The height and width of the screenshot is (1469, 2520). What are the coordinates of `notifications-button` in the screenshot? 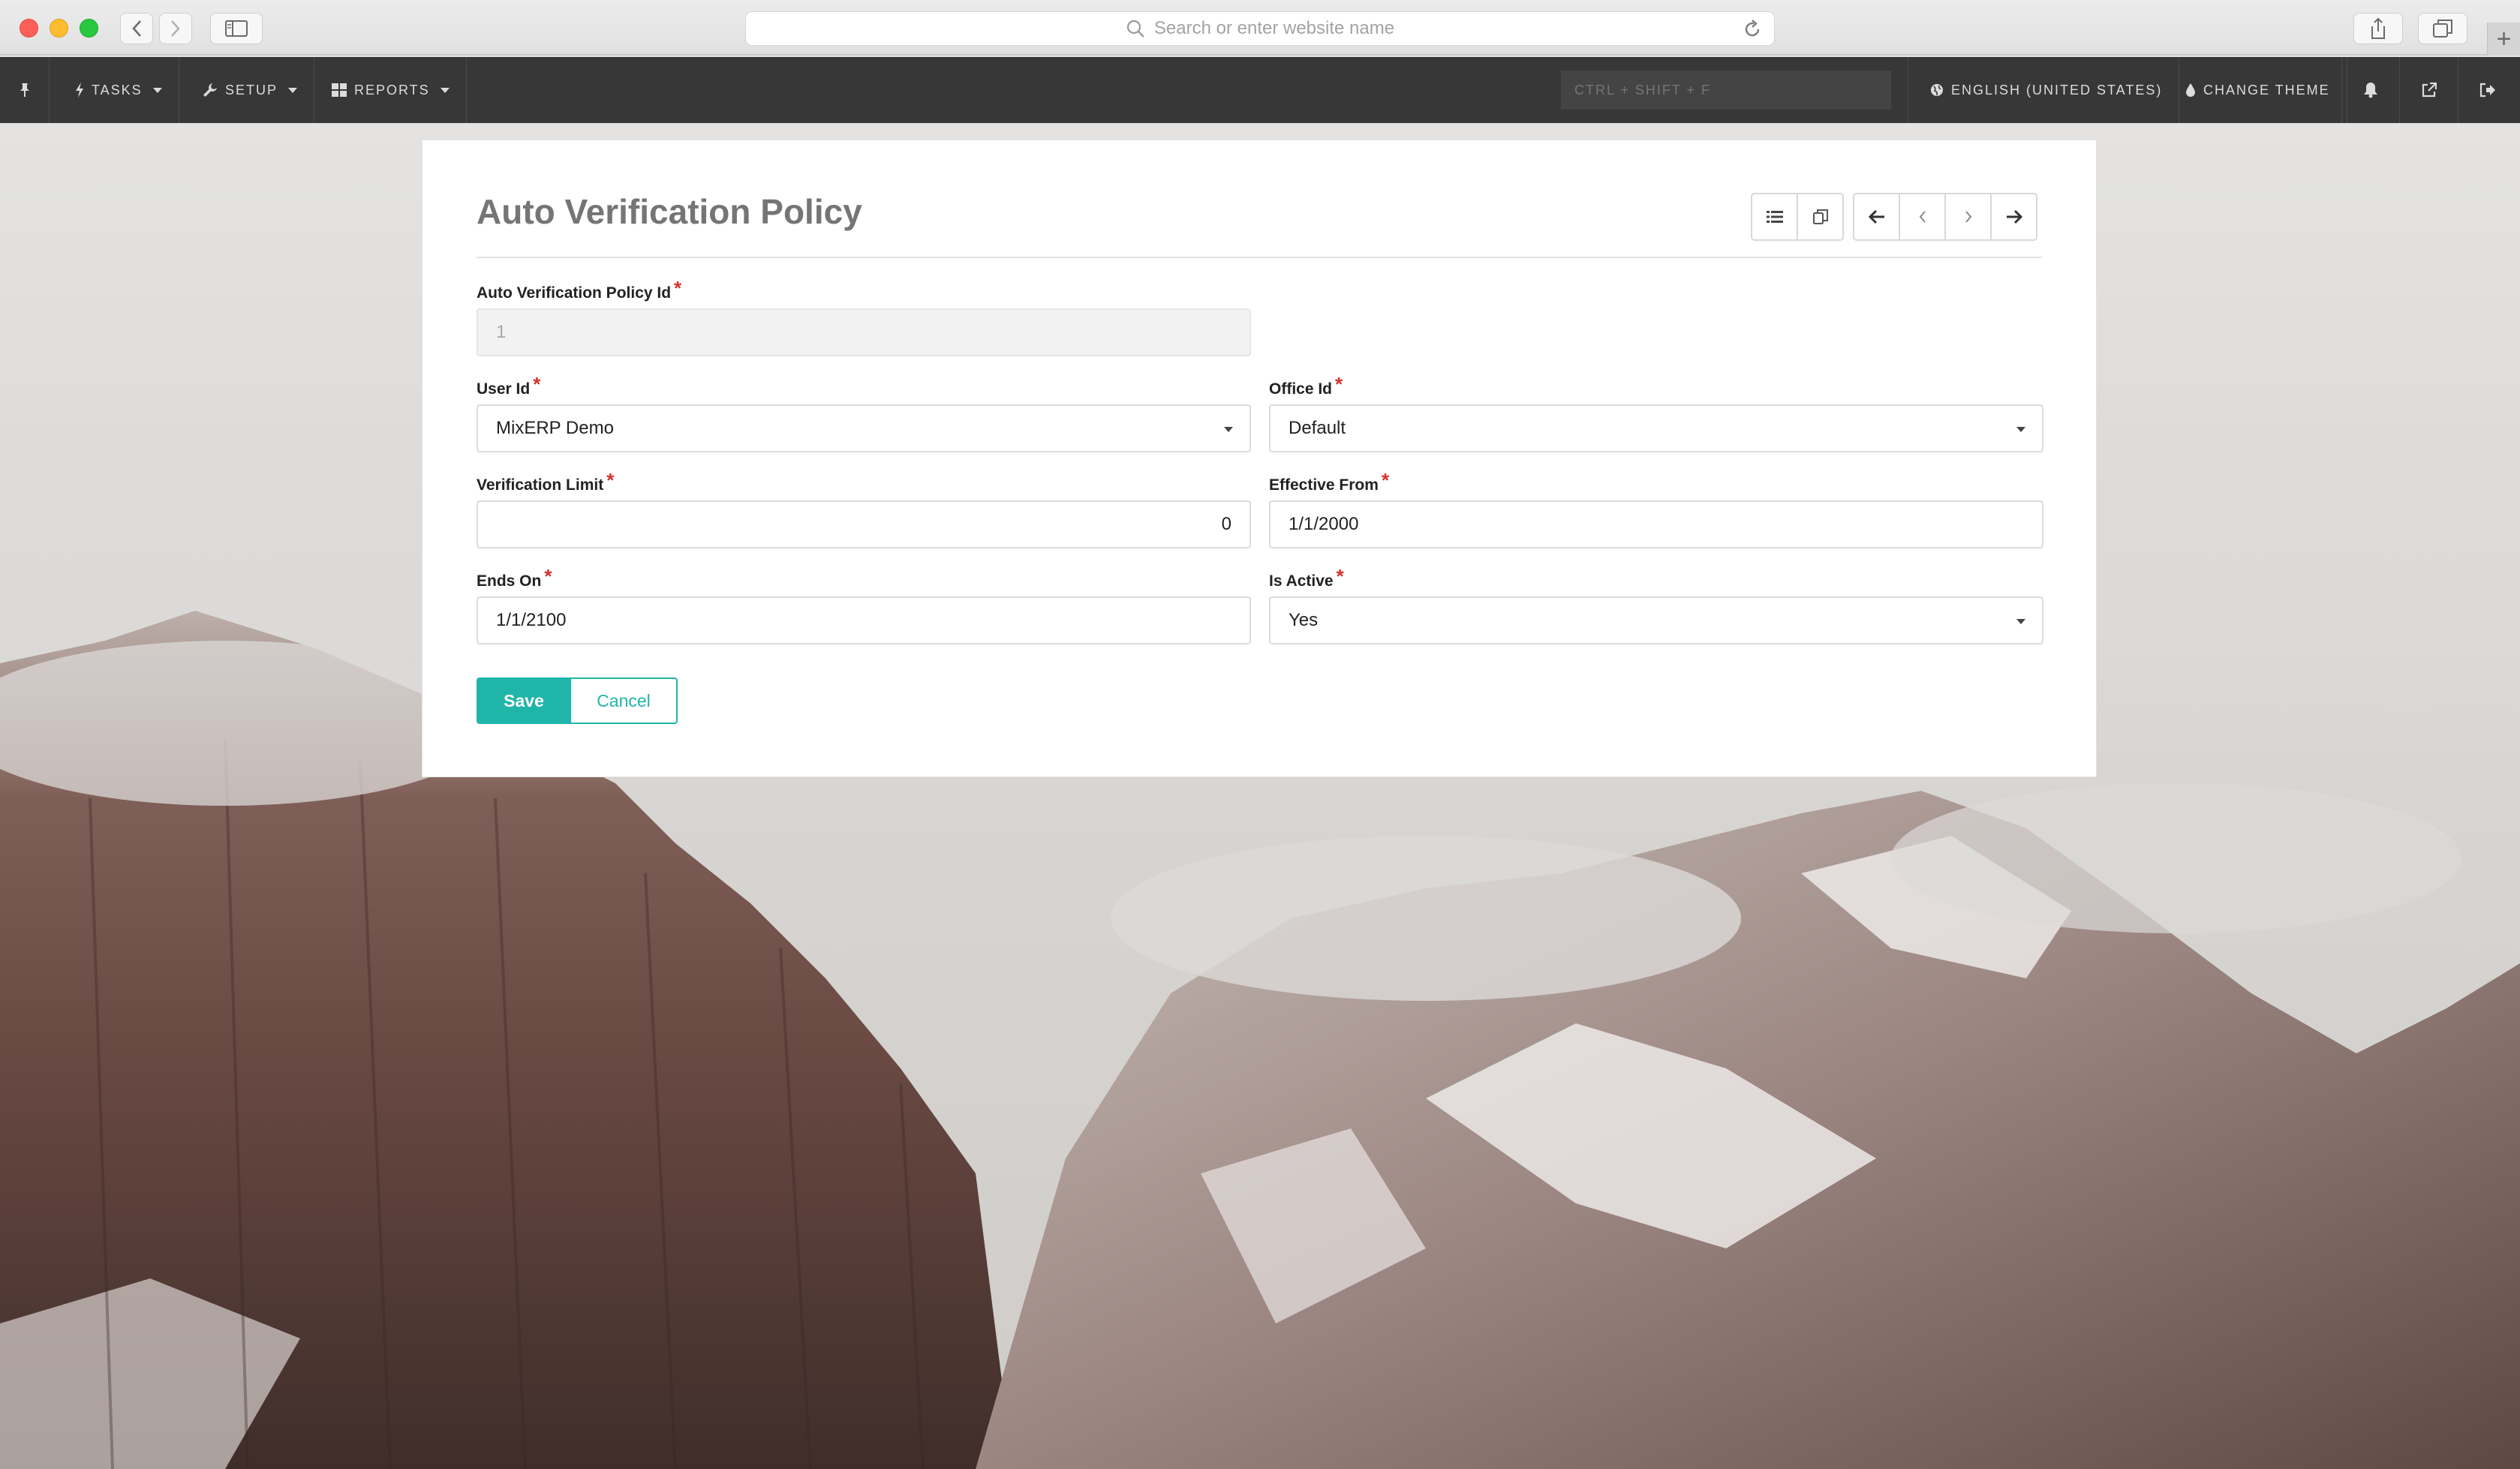 It's located at (2370, 90).